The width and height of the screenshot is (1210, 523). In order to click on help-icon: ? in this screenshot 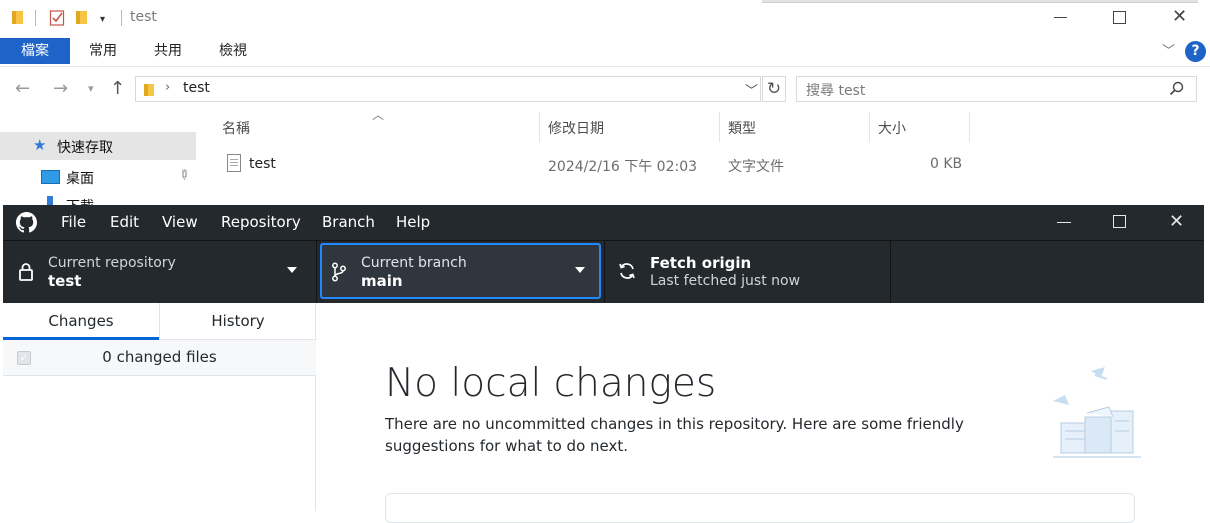, I will do `click(1195, 51)`.